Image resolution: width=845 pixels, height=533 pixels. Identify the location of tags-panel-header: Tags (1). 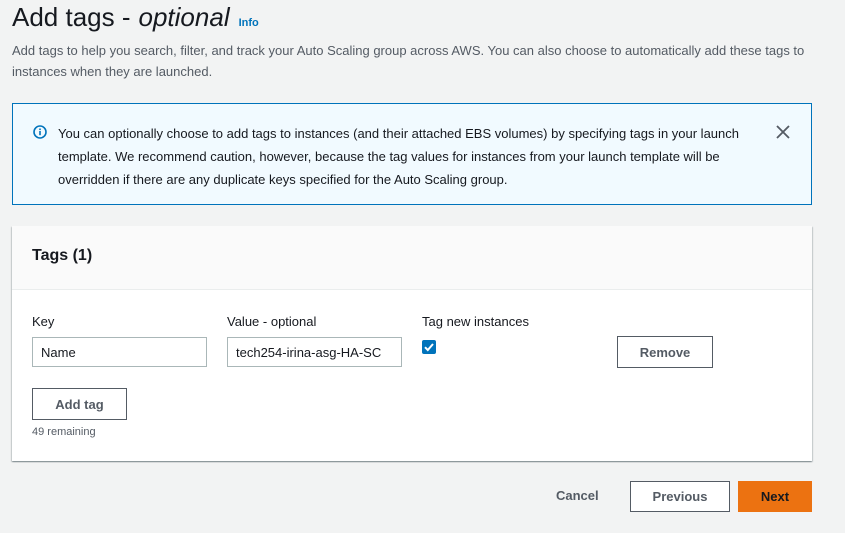
(412, 258).